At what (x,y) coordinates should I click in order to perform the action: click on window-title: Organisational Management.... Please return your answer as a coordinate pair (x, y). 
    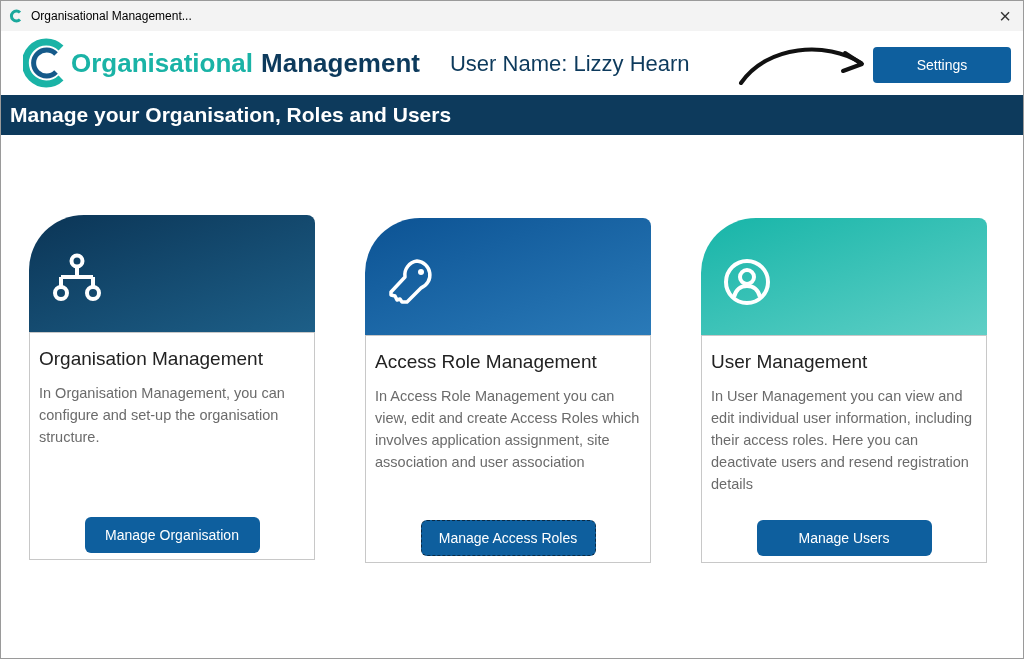
    Looking at the image, I should click on (111, 16).